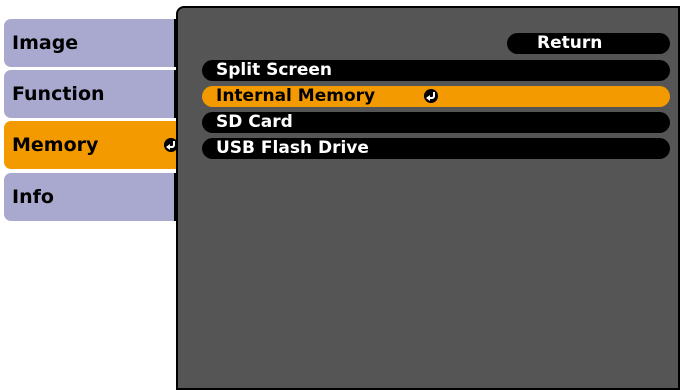  Describe the element at coordinates (95, 197) in the screenshot. I see `tab-info: Info` at that location.